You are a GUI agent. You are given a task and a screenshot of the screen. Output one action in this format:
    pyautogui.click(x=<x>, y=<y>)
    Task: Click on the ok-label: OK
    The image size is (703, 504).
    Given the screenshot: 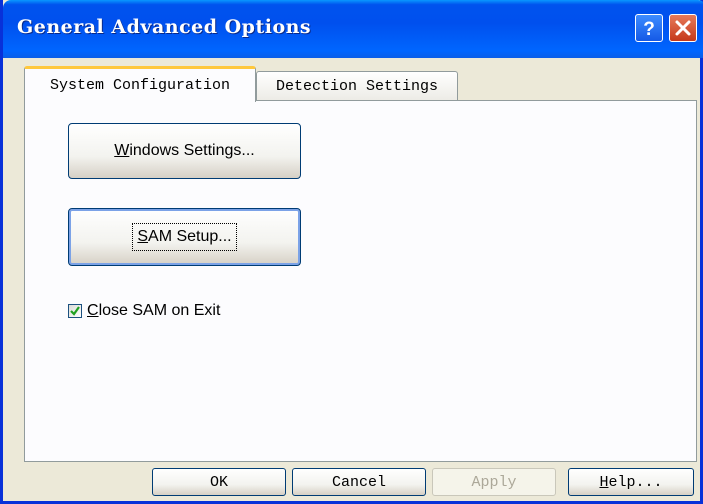 What is the action you would take?
    pyautogui.click(x=218, y=482)
    